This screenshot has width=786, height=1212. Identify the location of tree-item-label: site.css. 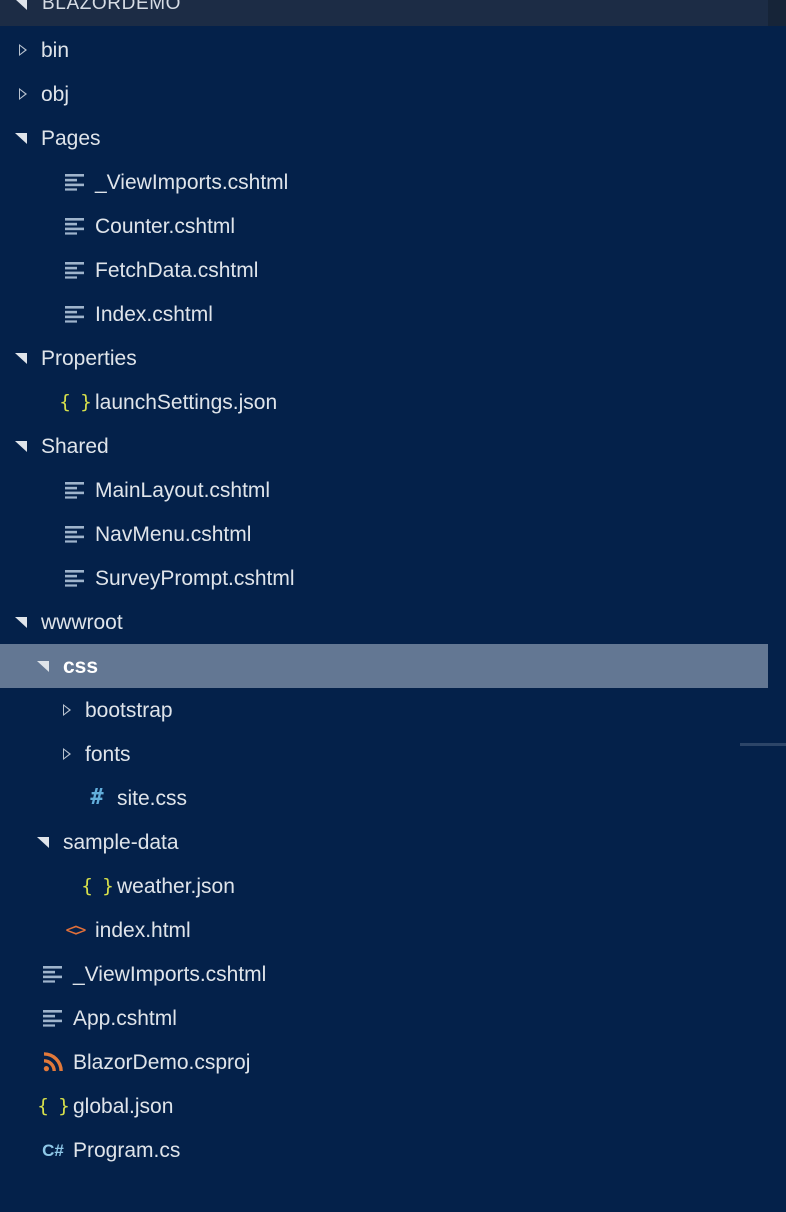
(152, 798).